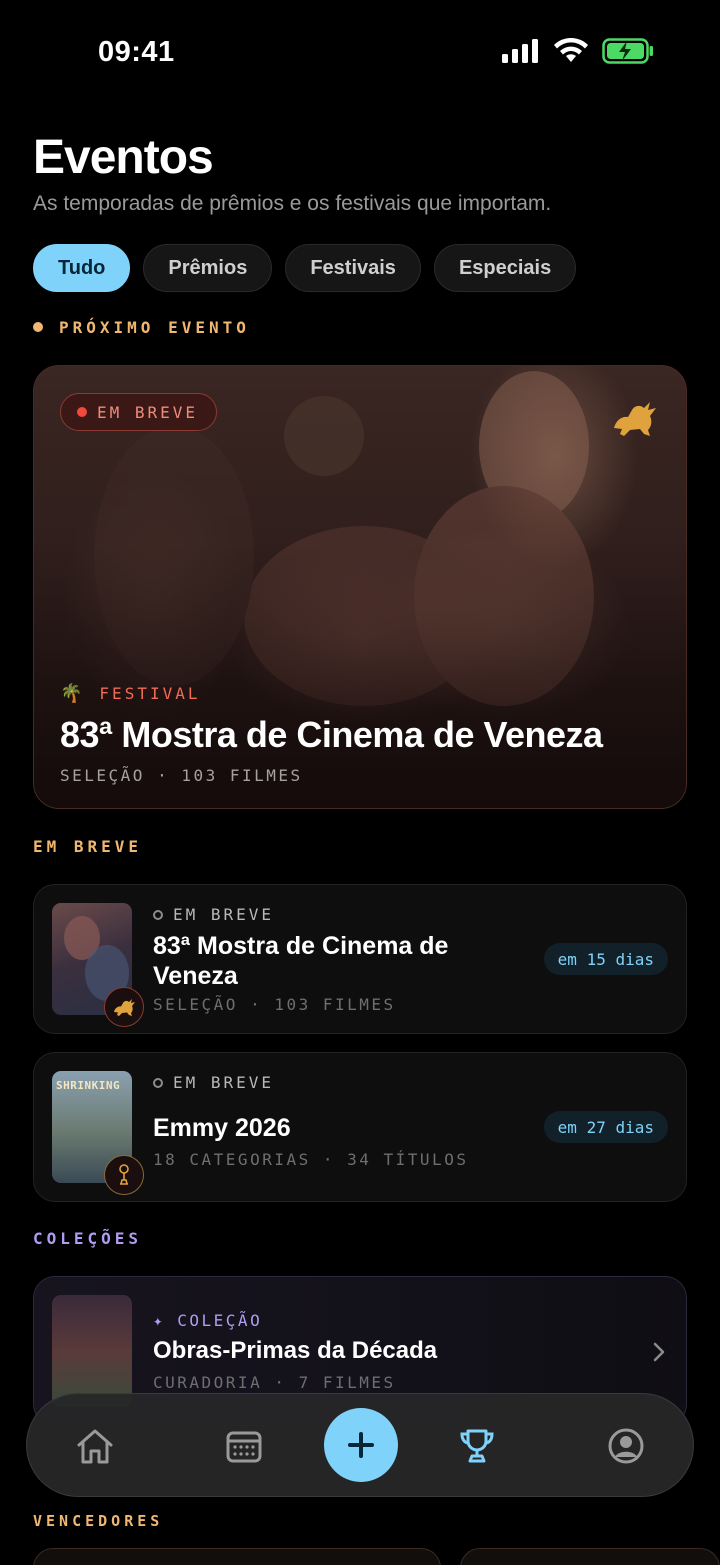  I want to click on filter-chip-premios: Prêmios, so click(208, 268).